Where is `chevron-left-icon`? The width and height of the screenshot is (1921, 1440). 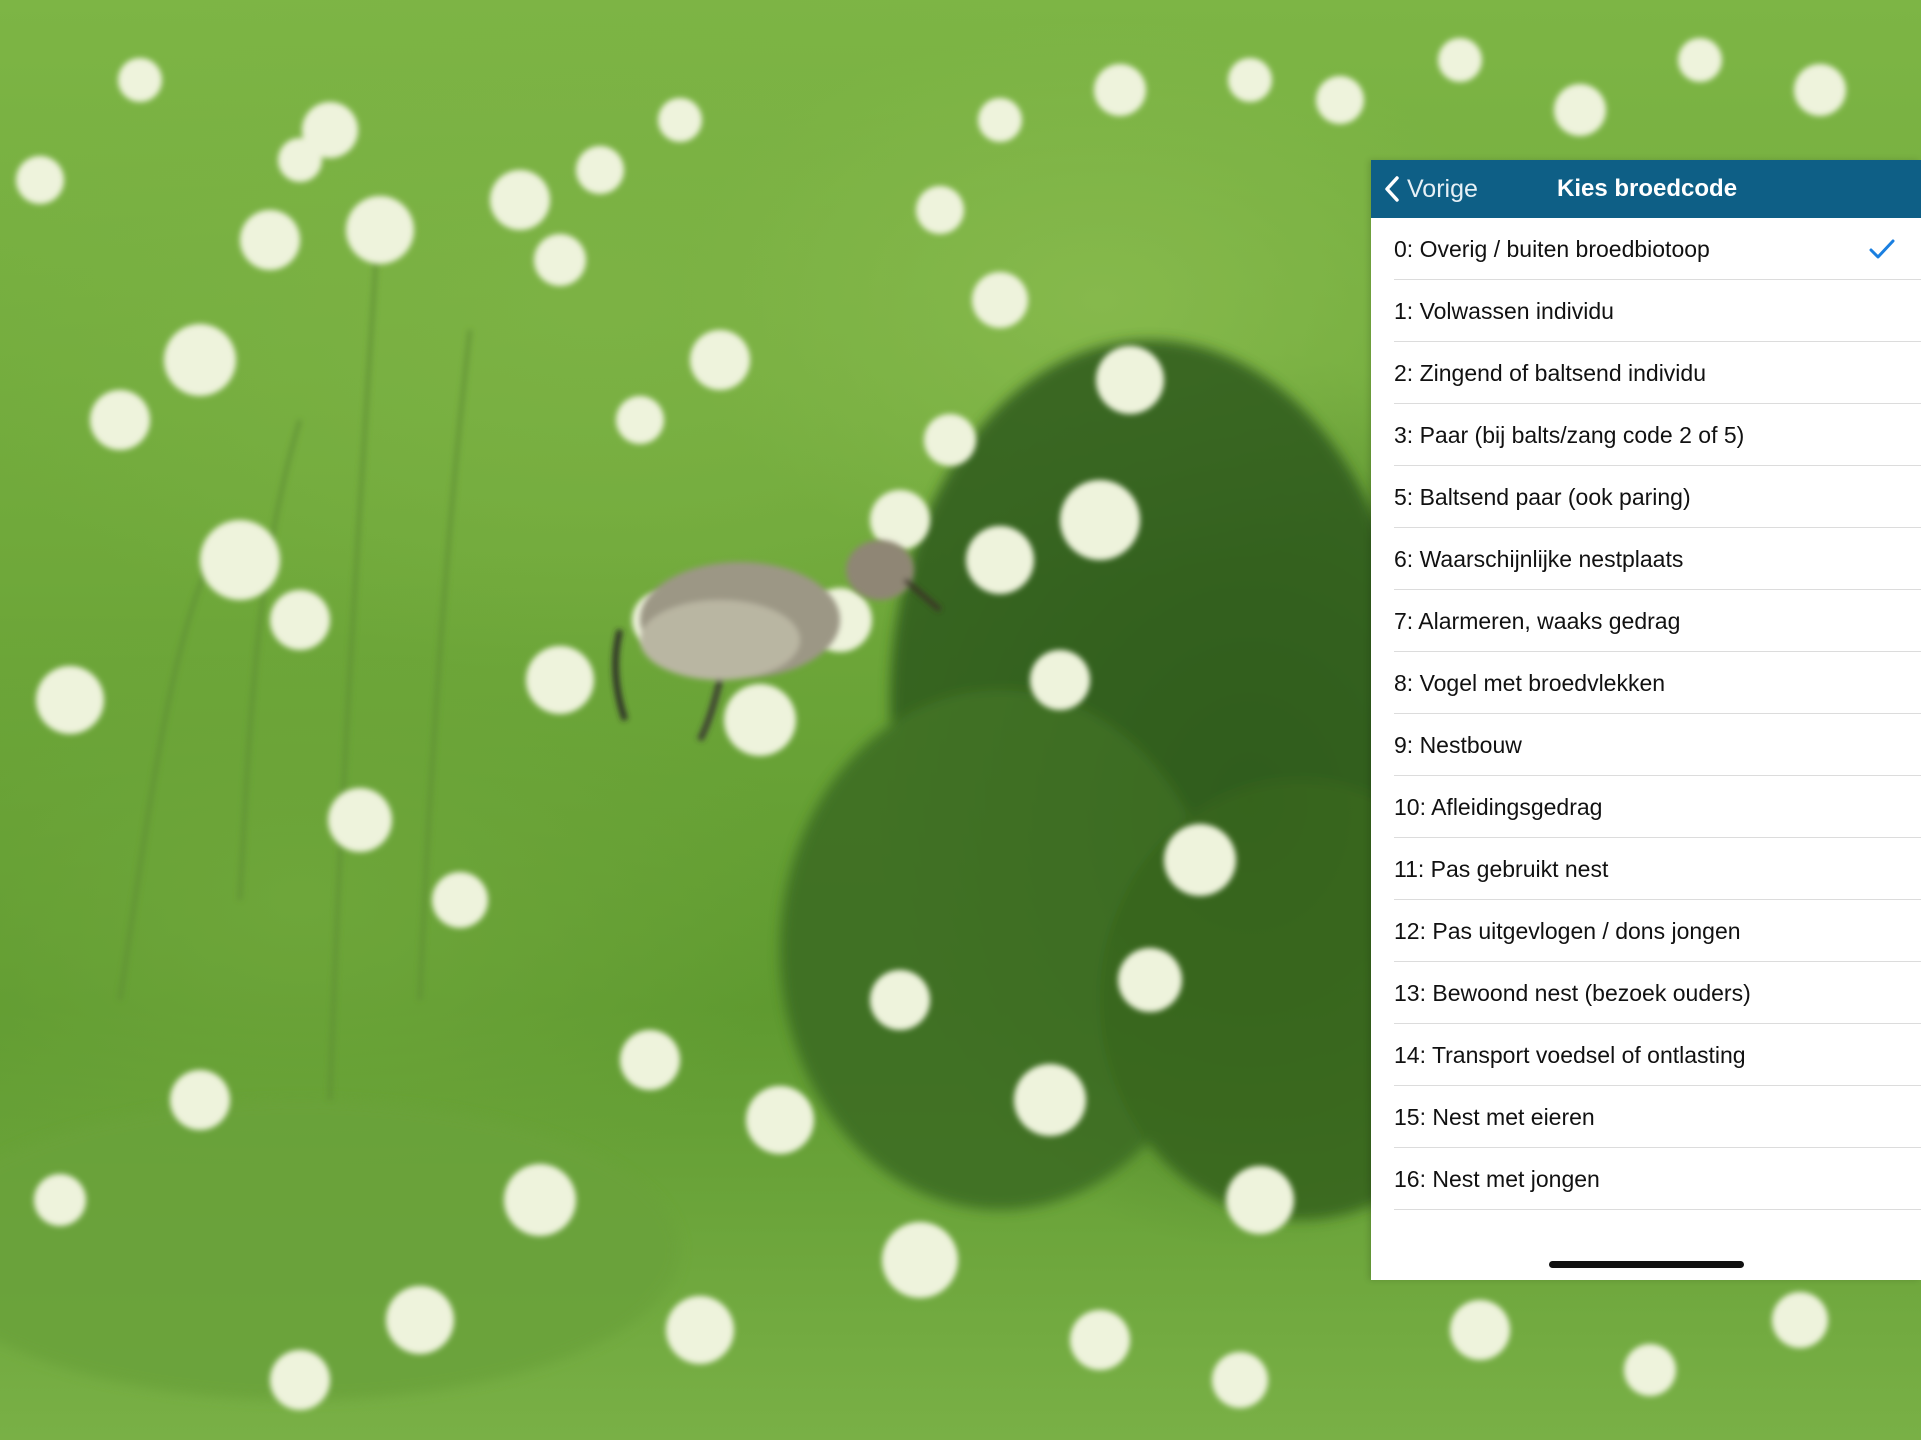
chevron-left-icon is located at coordinates (1392, 189).